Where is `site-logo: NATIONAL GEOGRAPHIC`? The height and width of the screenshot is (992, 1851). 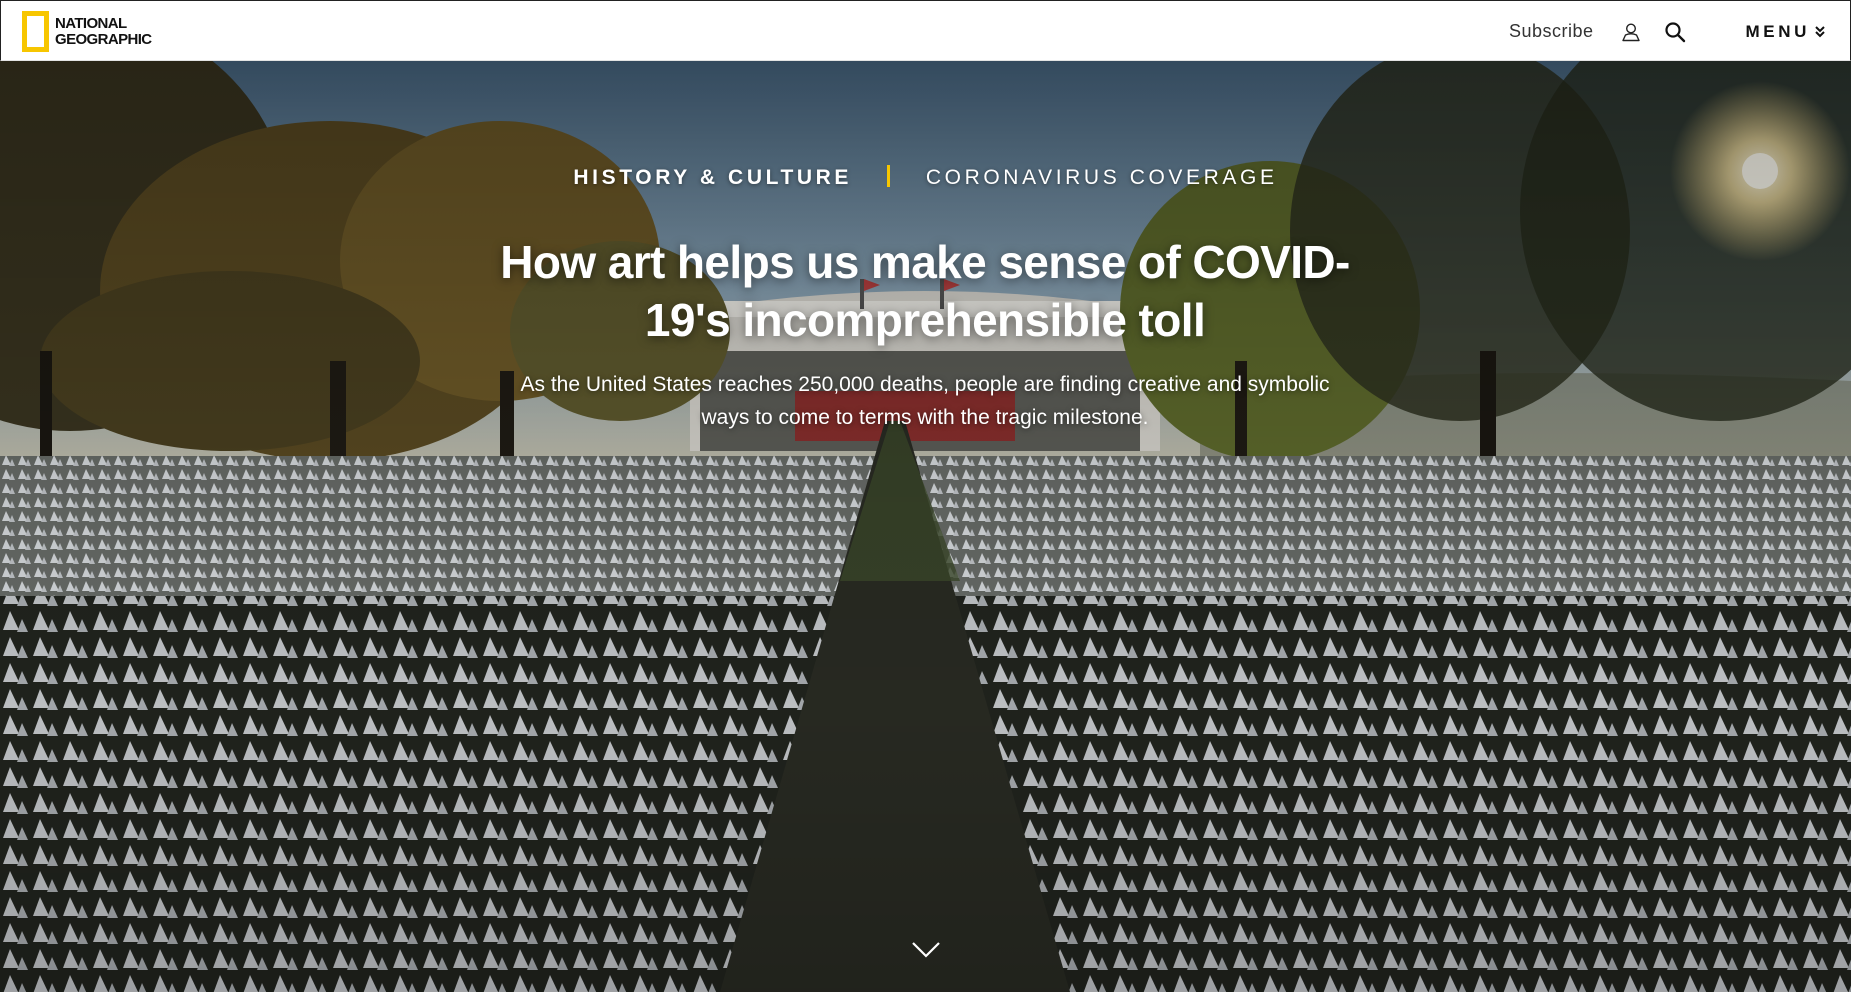 site-logo: NATIONAL GEOGRAPHIC is located at coordinates (87, 31).